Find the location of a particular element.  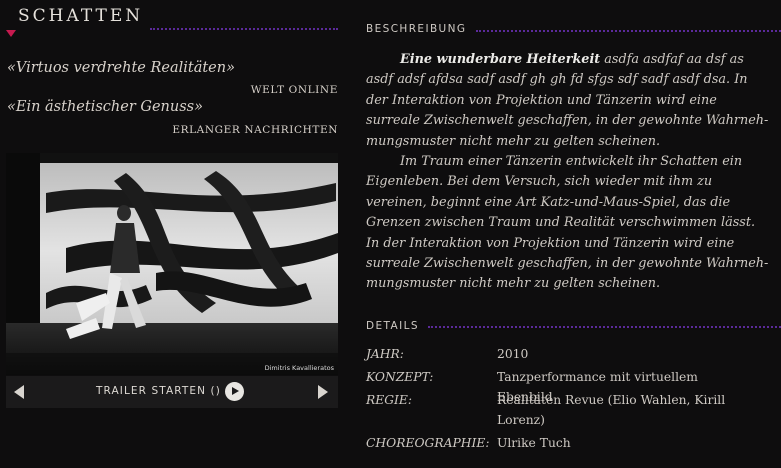

title-divider is located at coordinates (244, 29).